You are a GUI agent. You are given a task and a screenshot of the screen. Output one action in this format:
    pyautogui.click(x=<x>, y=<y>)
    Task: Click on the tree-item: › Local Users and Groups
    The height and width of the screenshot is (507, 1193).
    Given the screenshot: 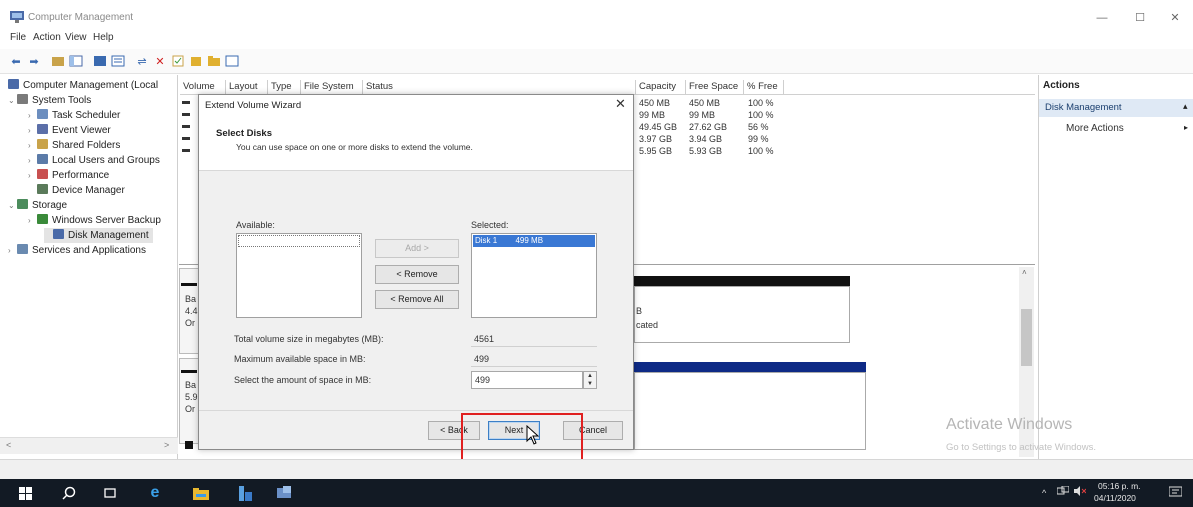 What is the action you would take?
    pyautogui.click(x=94, y=160)
    